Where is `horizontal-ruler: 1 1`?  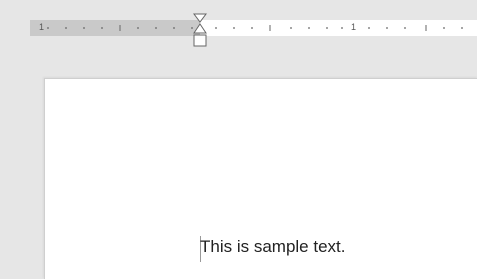
horizontal-ruler: 1 1 is located at coordinates (253, 28).